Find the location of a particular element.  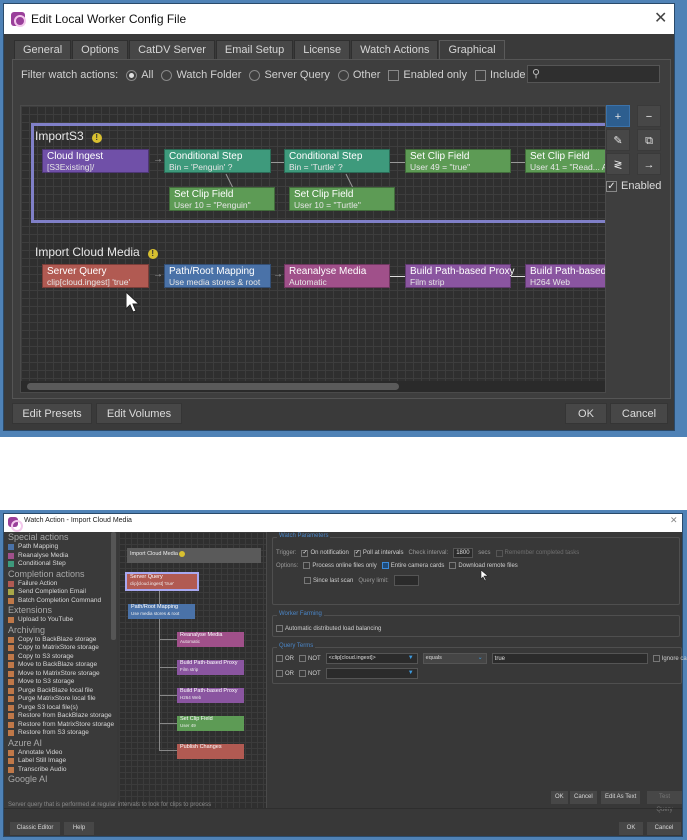

flow-node-publish-changes: Publish Changes is located at coordinates (210, 751).